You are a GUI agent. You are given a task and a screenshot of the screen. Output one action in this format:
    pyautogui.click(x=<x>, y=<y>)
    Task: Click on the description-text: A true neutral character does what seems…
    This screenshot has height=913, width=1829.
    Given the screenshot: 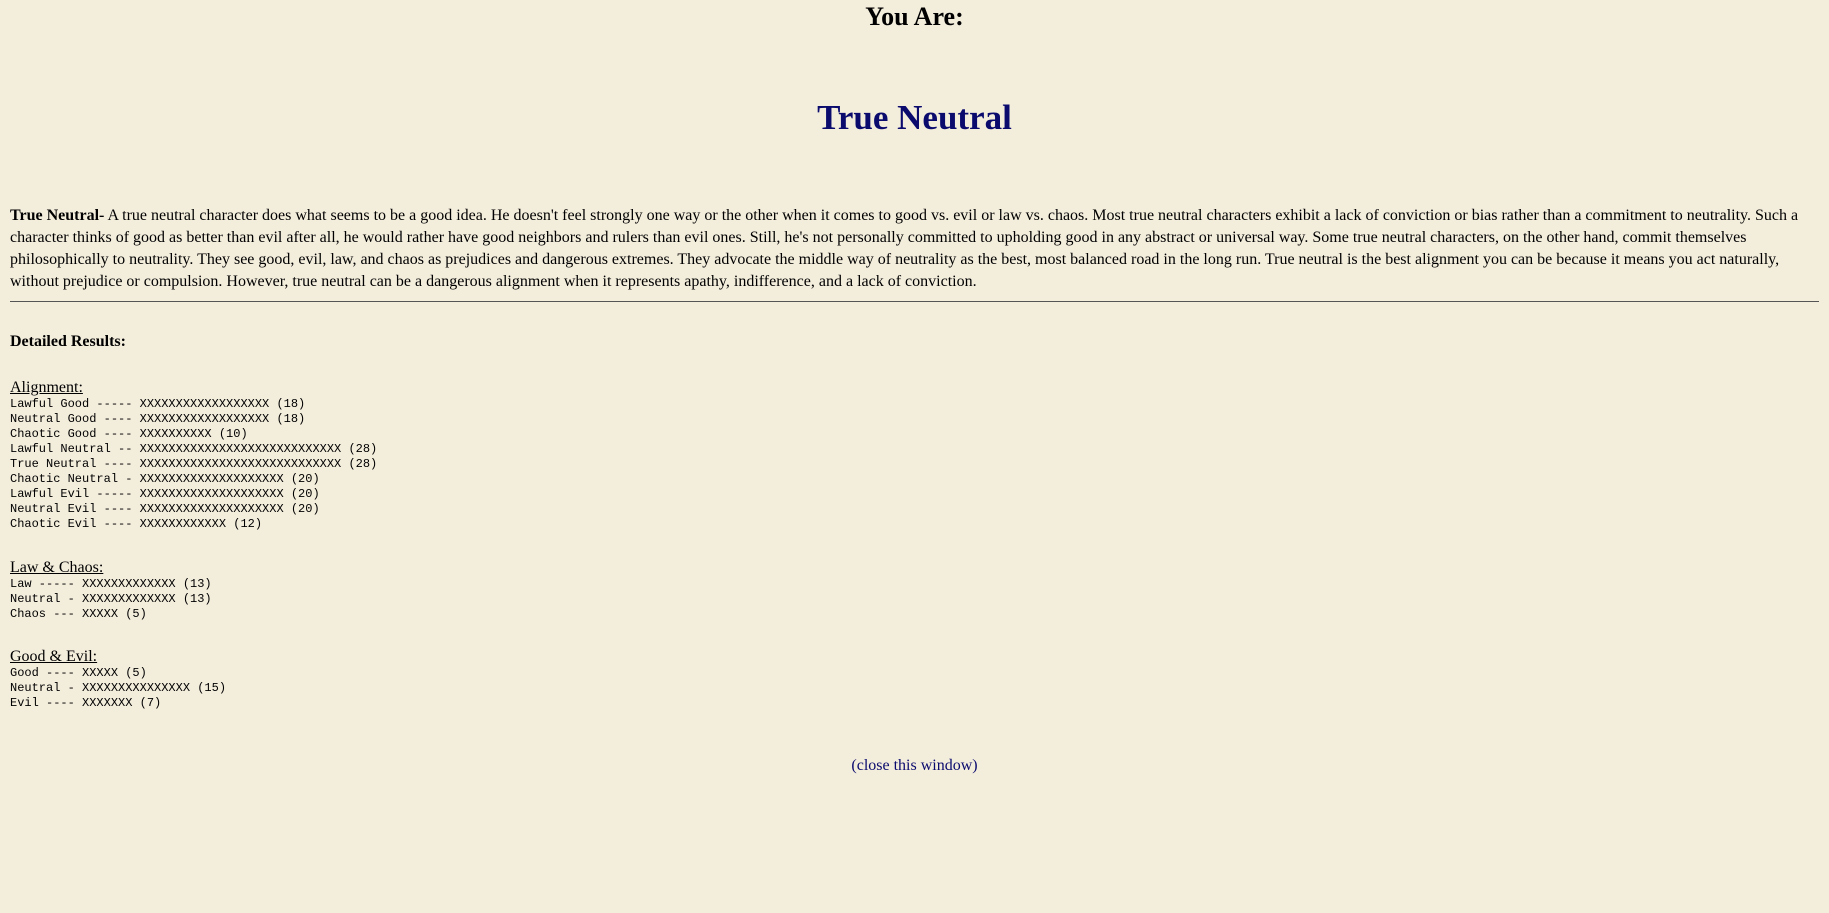 What is the action you would take?
    pyautogui.click(x=904, y=248)
    